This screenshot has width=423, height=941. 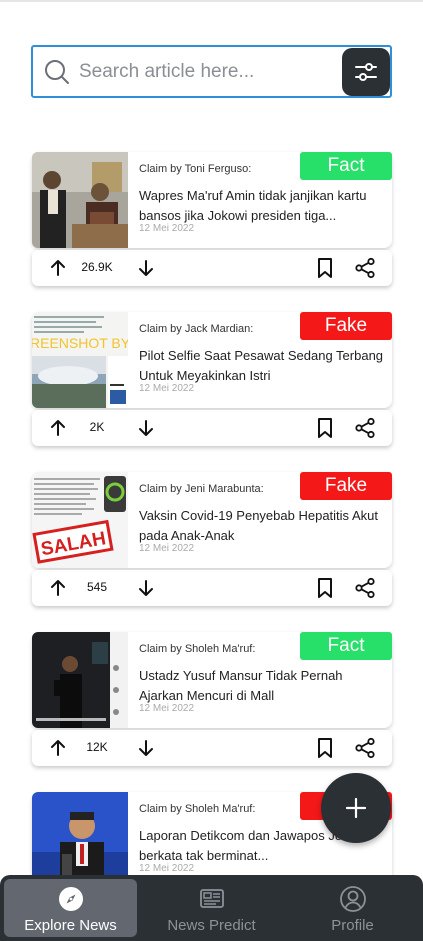 I want to click on vote-count: 2K, so click(x=97, y=427).